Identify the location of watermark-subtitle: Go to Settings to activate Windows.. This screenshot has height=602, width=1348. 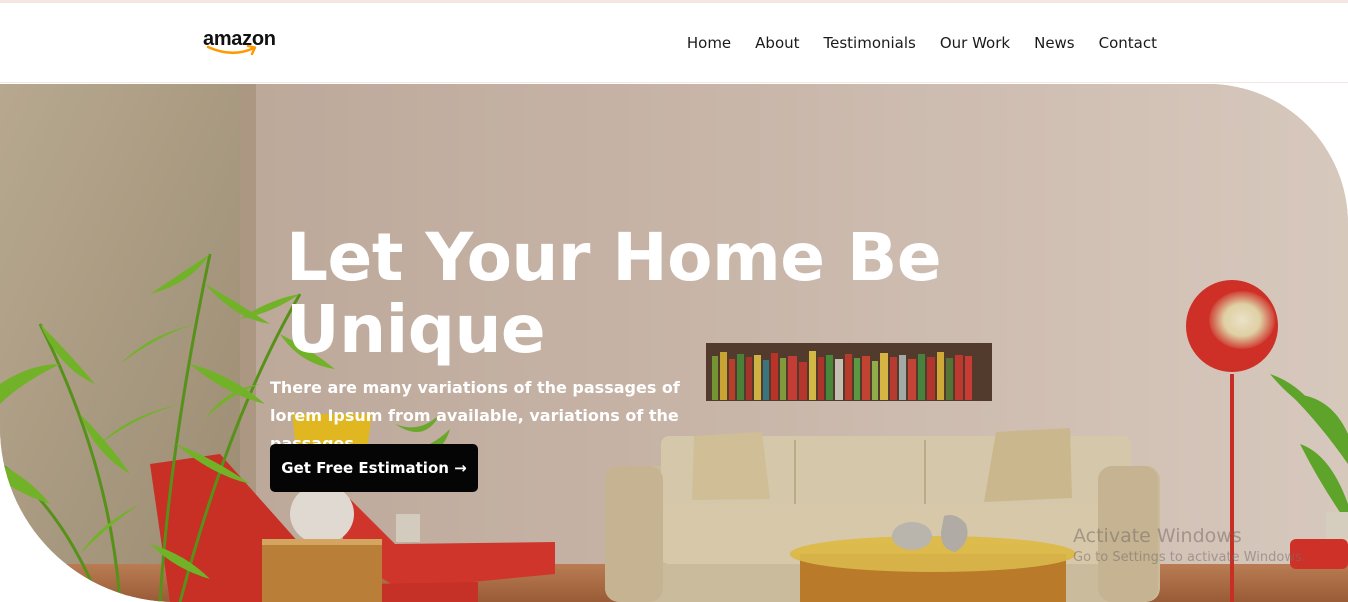
(1189, 557).